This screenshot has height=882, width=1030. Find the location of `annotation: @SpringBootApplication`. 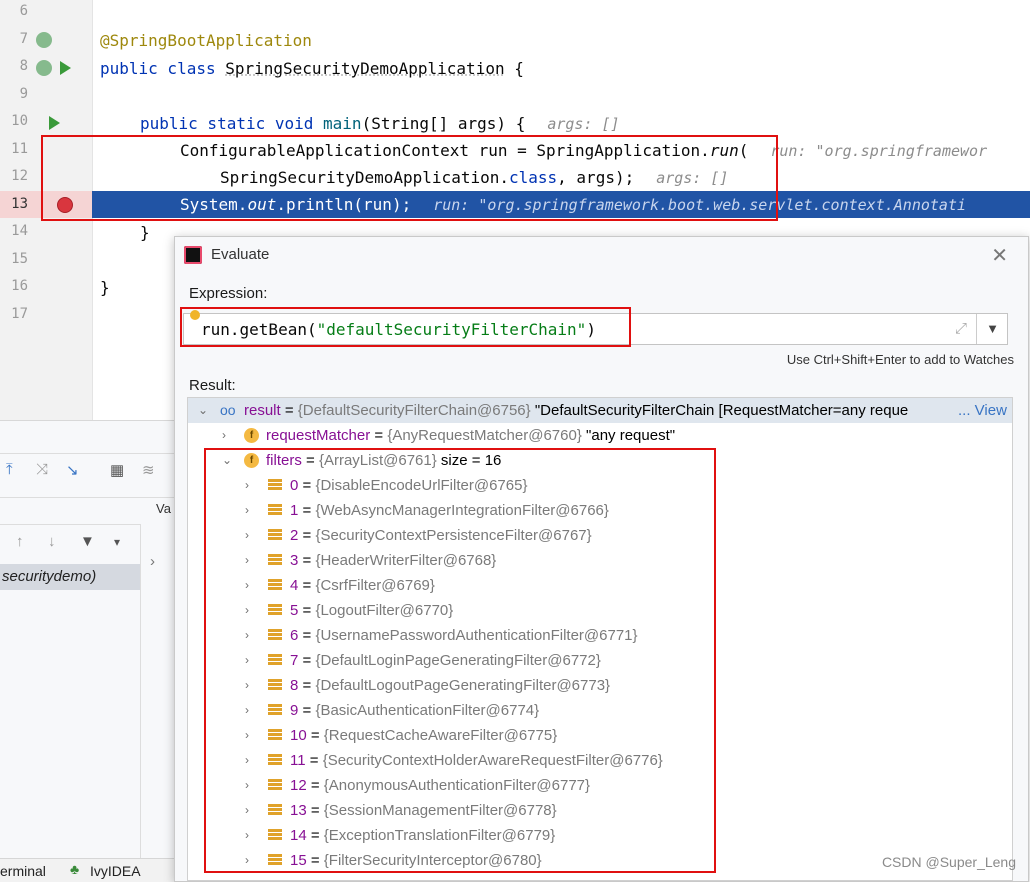

annotation: @SpringBootApplication is located at coordinates (206, 40).